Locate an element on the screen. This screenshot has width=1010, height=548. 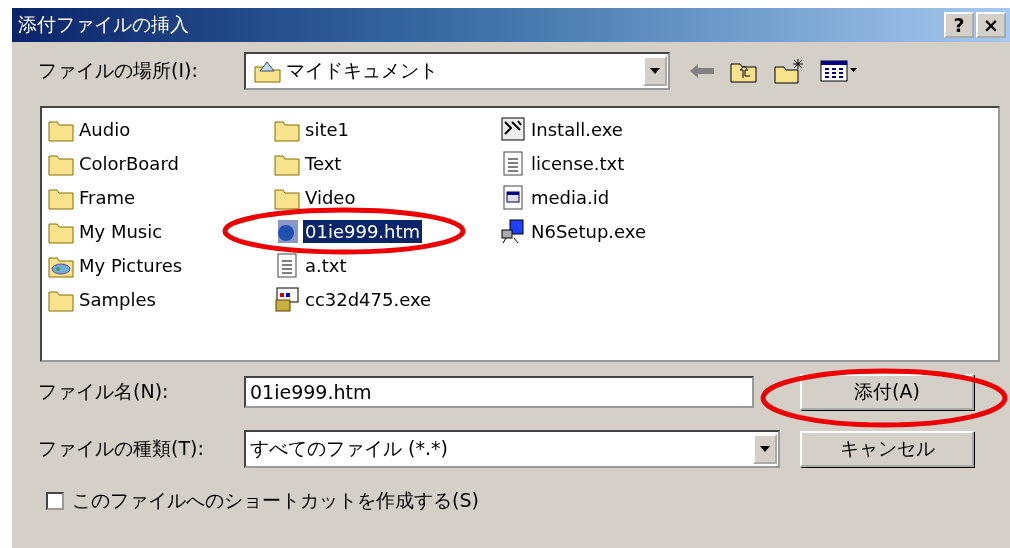
shortcut-checkbox is located at coordinates (55, 501).